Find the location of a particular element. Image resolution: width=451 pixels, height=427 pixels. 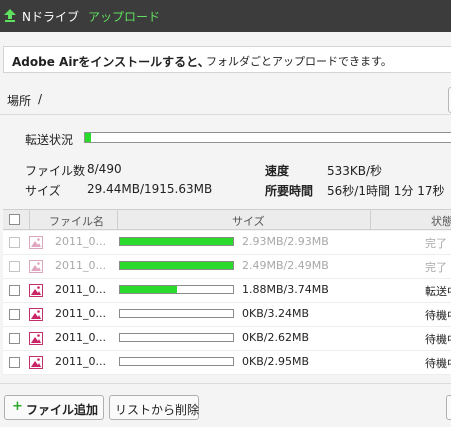

time-value: 56秒/1時間 1分 17秒 is located at coordinates (386, 191).